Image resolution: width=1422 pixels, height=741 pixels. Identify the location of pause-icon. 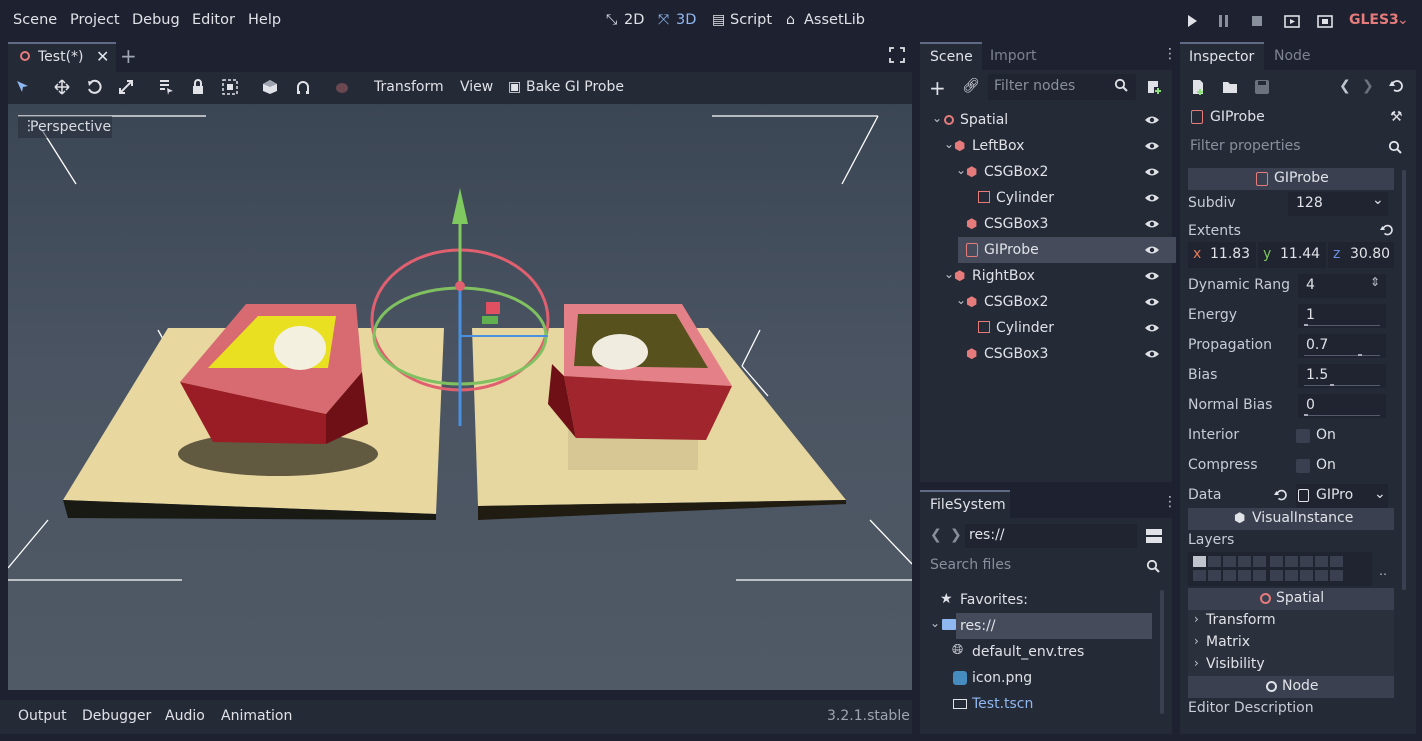
(1224, 21).